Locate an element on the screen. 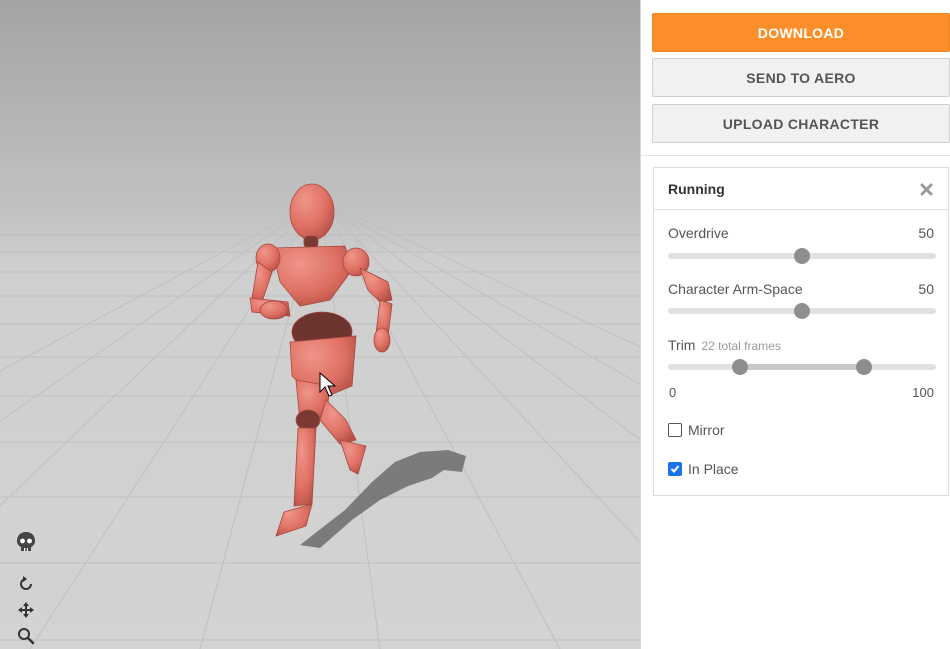  card-header: Running is located at coordinates (801, 189).